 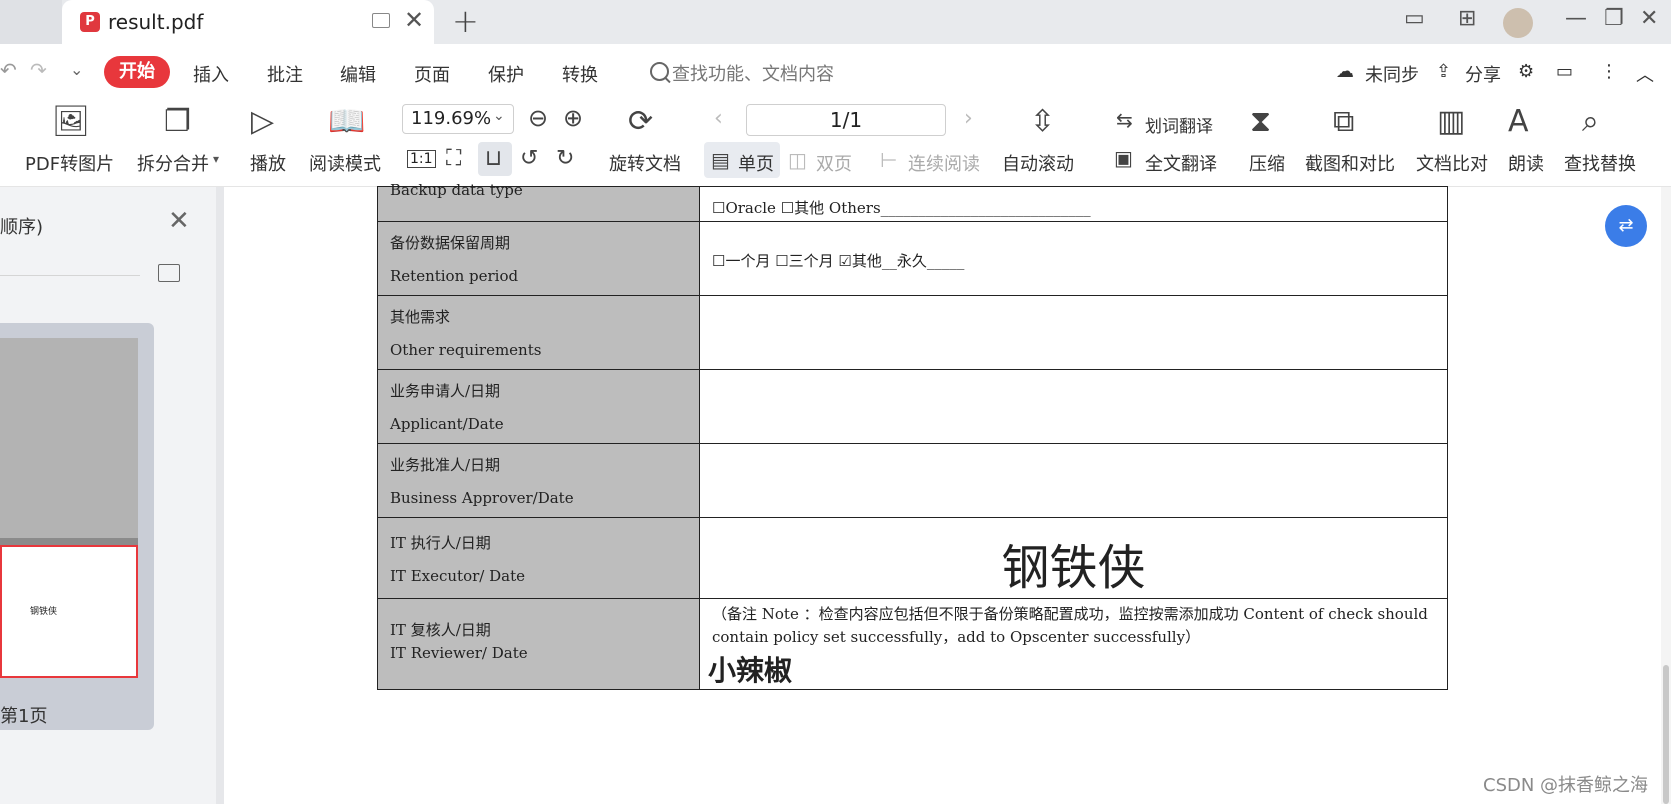 I want to click on full-translate-icon: ▣, so click(x=1123, y=158).